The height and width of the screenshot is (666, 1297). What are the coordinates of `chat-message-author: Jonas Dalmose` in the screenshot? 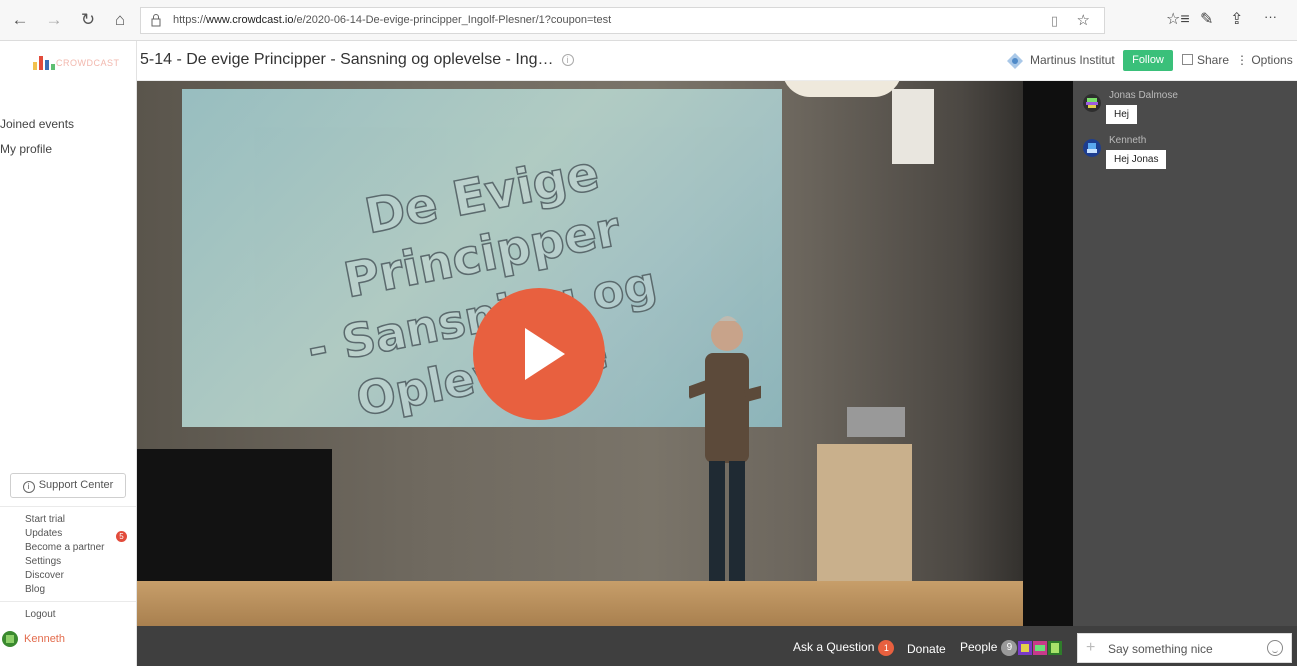 It's located at (1143, 95).